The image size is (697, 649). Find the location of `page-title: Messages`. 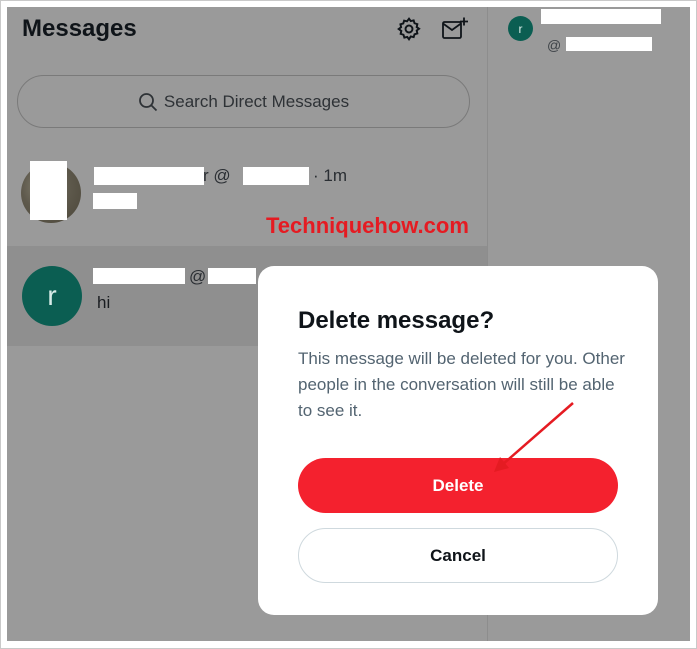

page-title: Messages is located at coordinates (79, 28).